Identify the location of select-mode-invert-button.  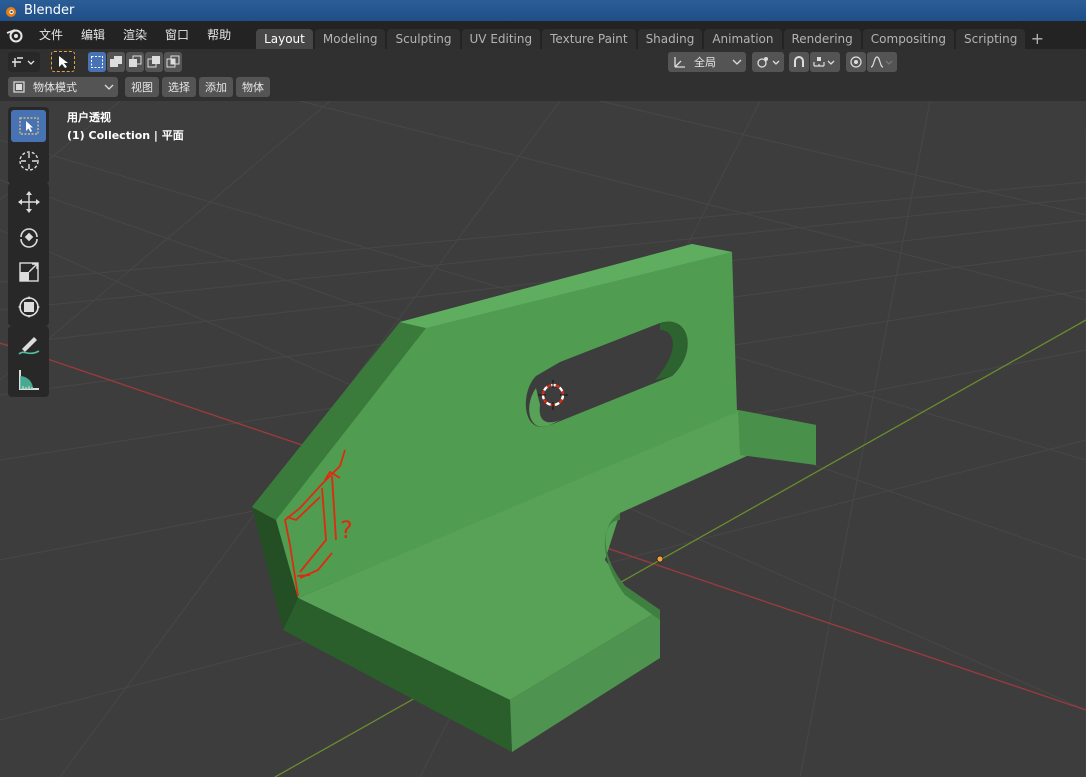
(154, 62).